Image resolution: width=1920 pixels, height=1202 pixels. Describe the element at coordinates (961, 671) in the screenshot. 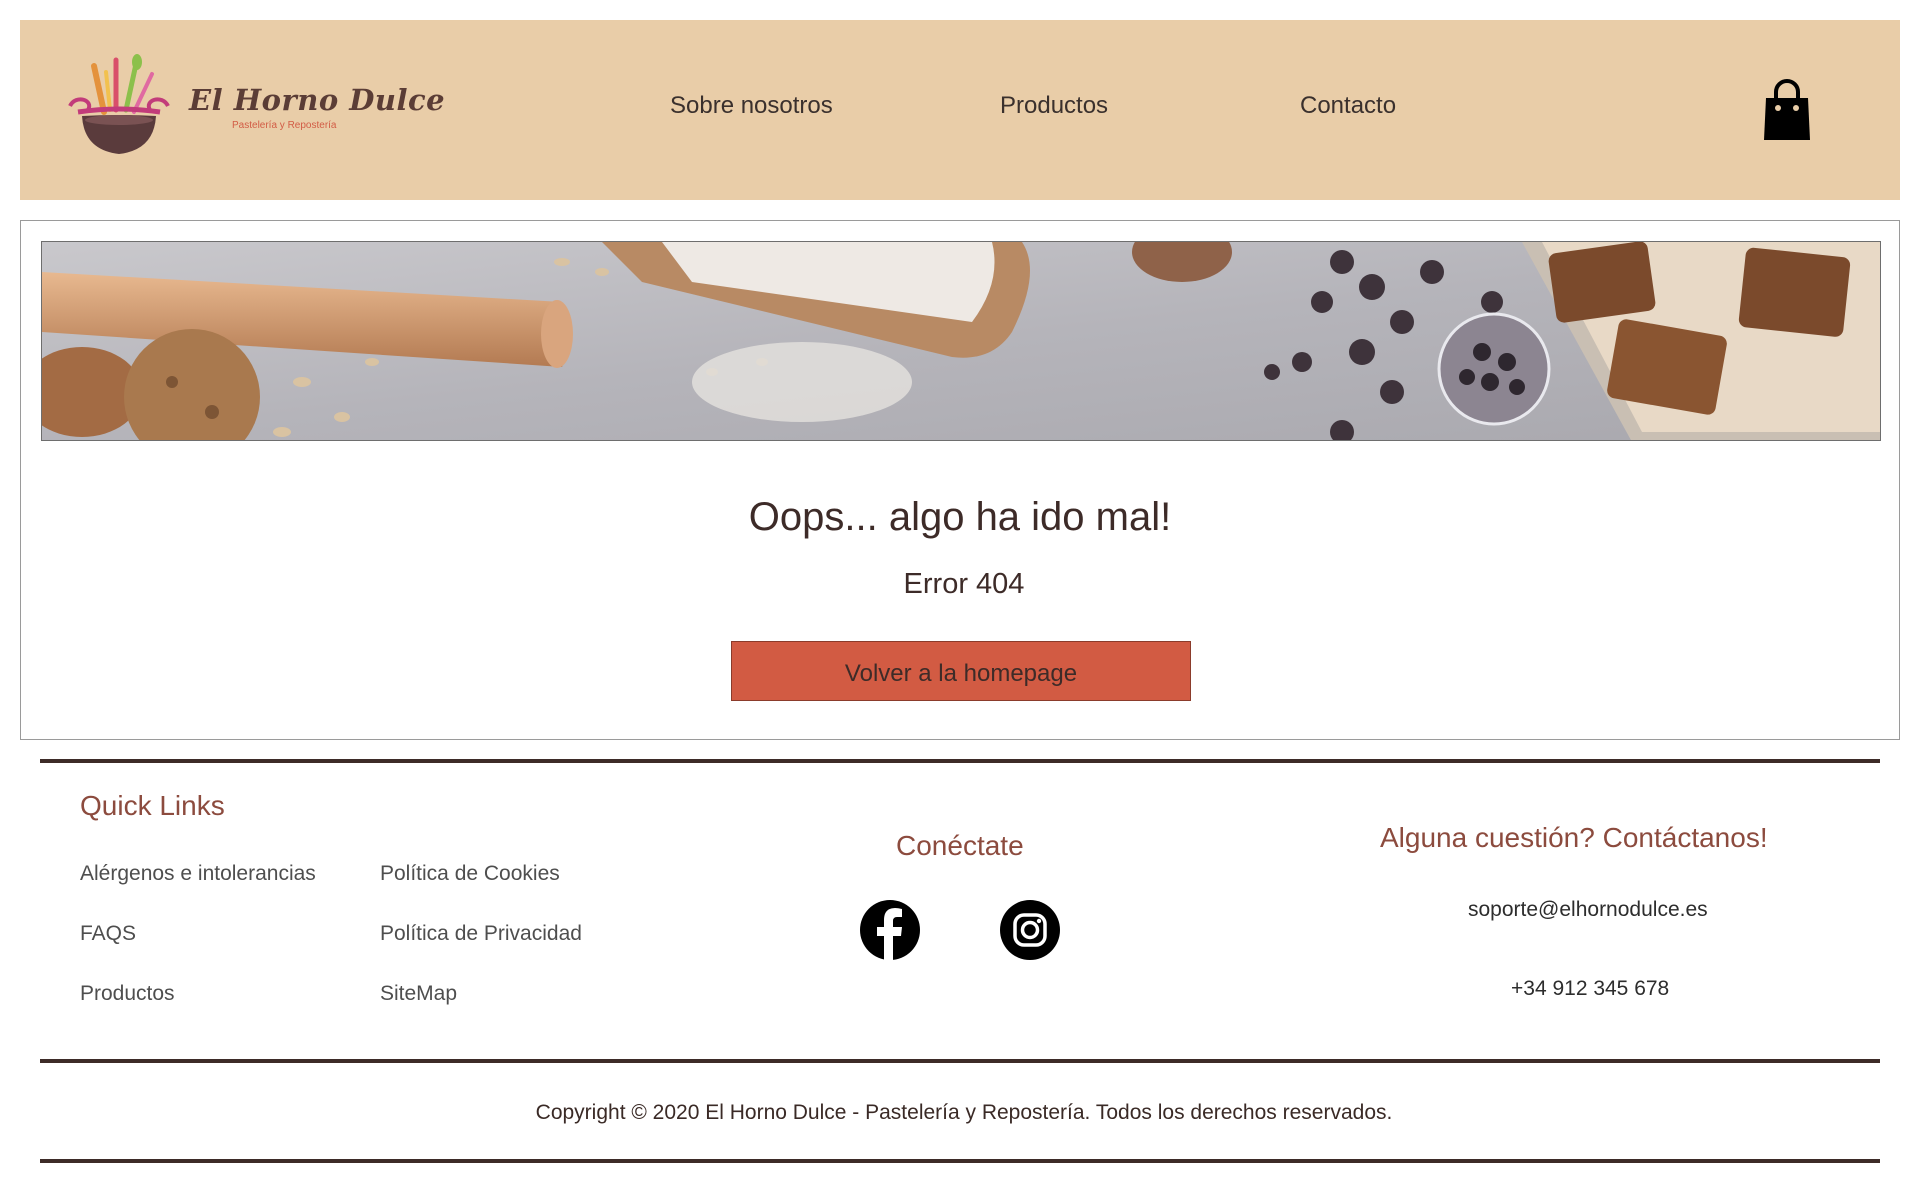

I see `back-to-homepage-button: Volver a la homepage` at that location.